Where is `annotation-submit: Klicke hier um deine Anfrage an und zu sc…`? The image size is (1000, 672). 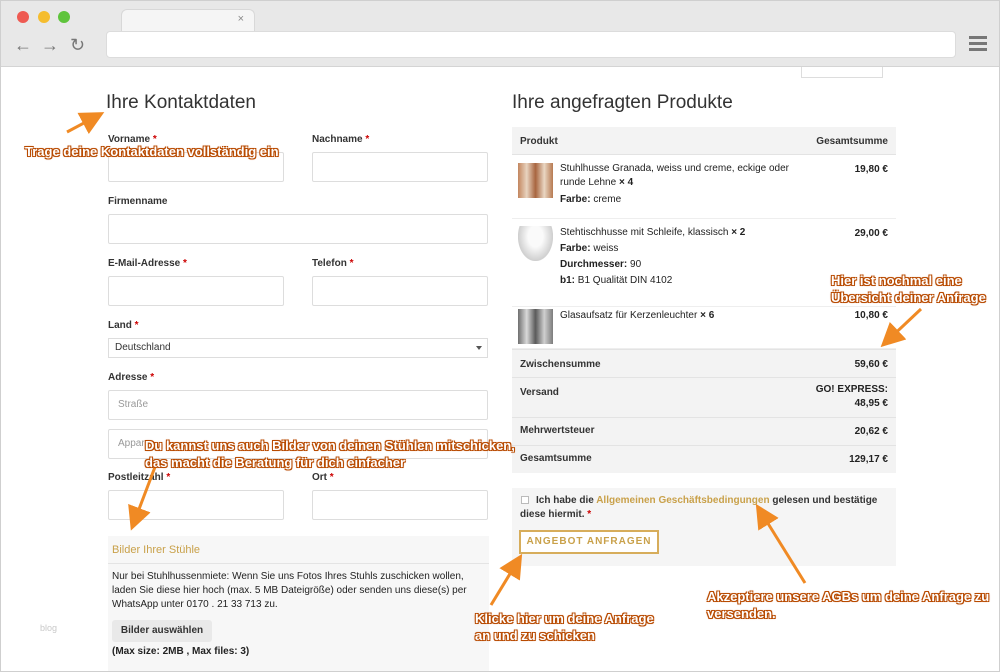 annotation-submit: Klicke hier um deine Anfrage an und zu sc… is located at coordinates (564, 627).